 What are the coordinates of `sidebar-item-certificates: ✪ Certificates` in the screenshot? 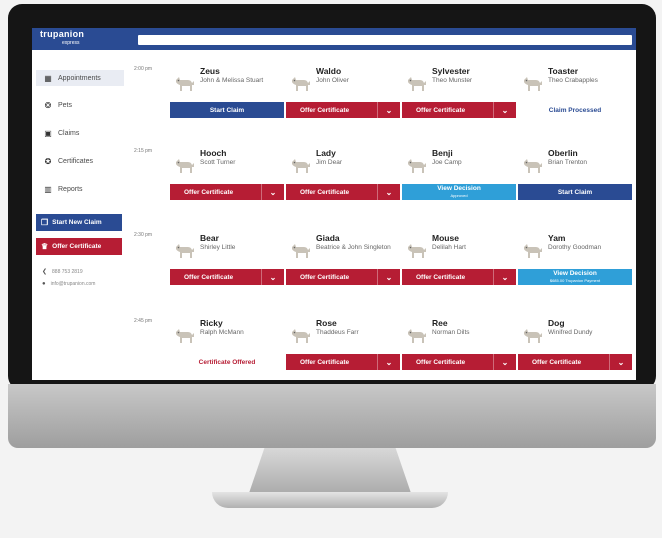 It's located at (80, 161).